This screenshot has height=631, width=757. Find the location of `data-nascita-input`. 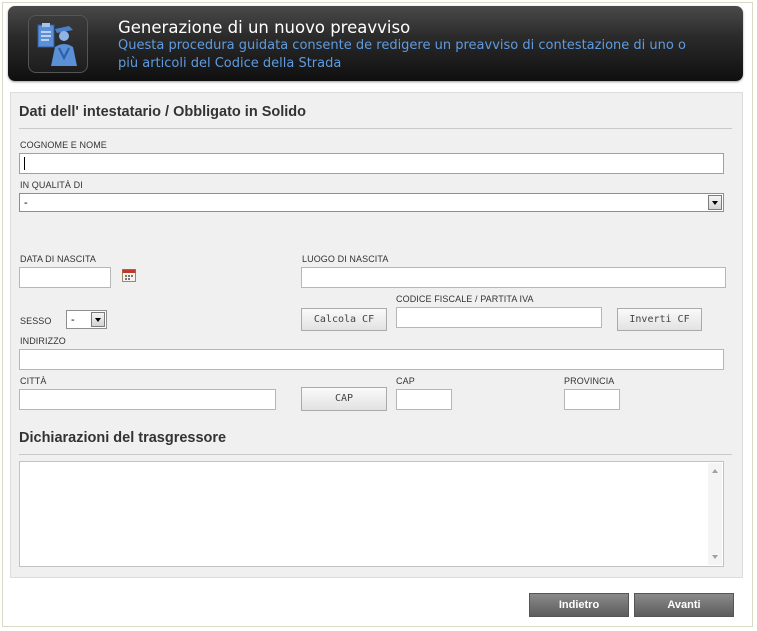

data-nascita-input is located at coordinates (65, 277).